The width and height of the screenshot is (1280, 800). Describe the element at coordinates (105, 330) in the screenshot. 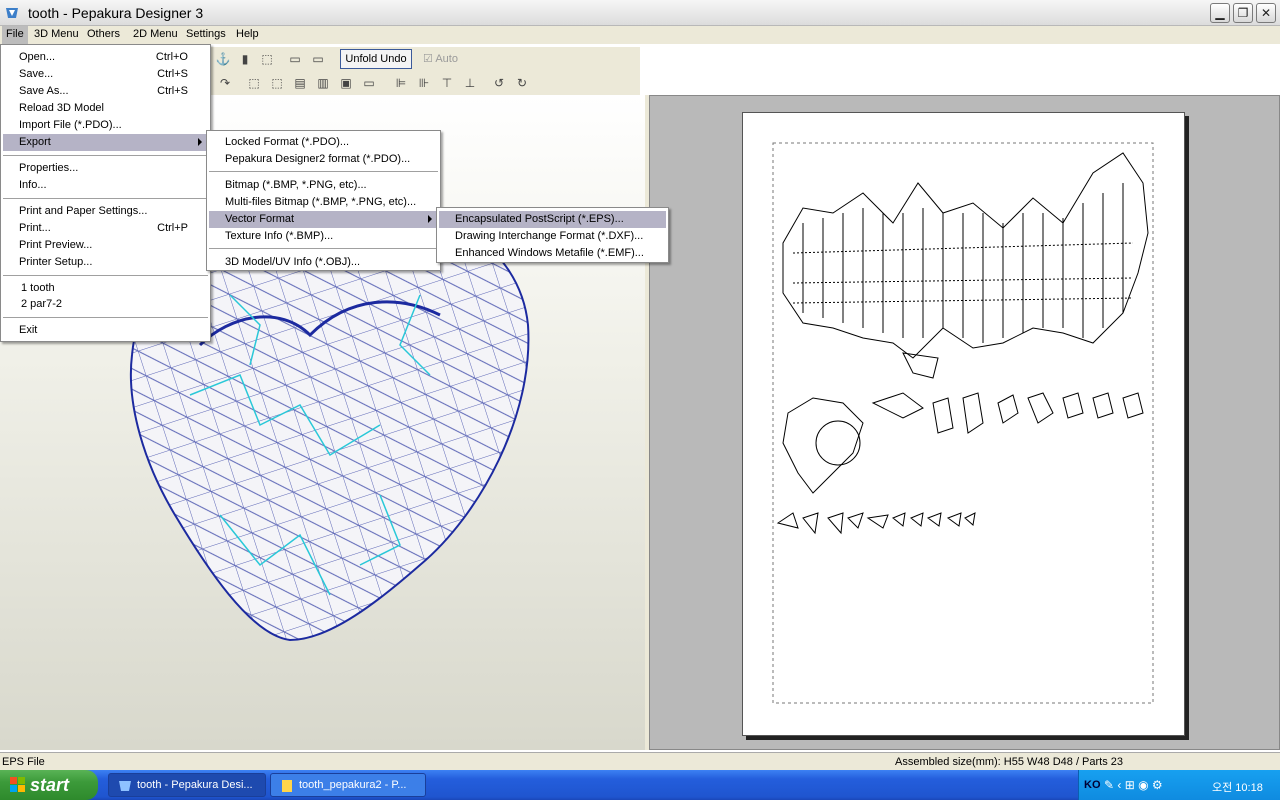

I see `menu-item-exit: Exit` at that location.